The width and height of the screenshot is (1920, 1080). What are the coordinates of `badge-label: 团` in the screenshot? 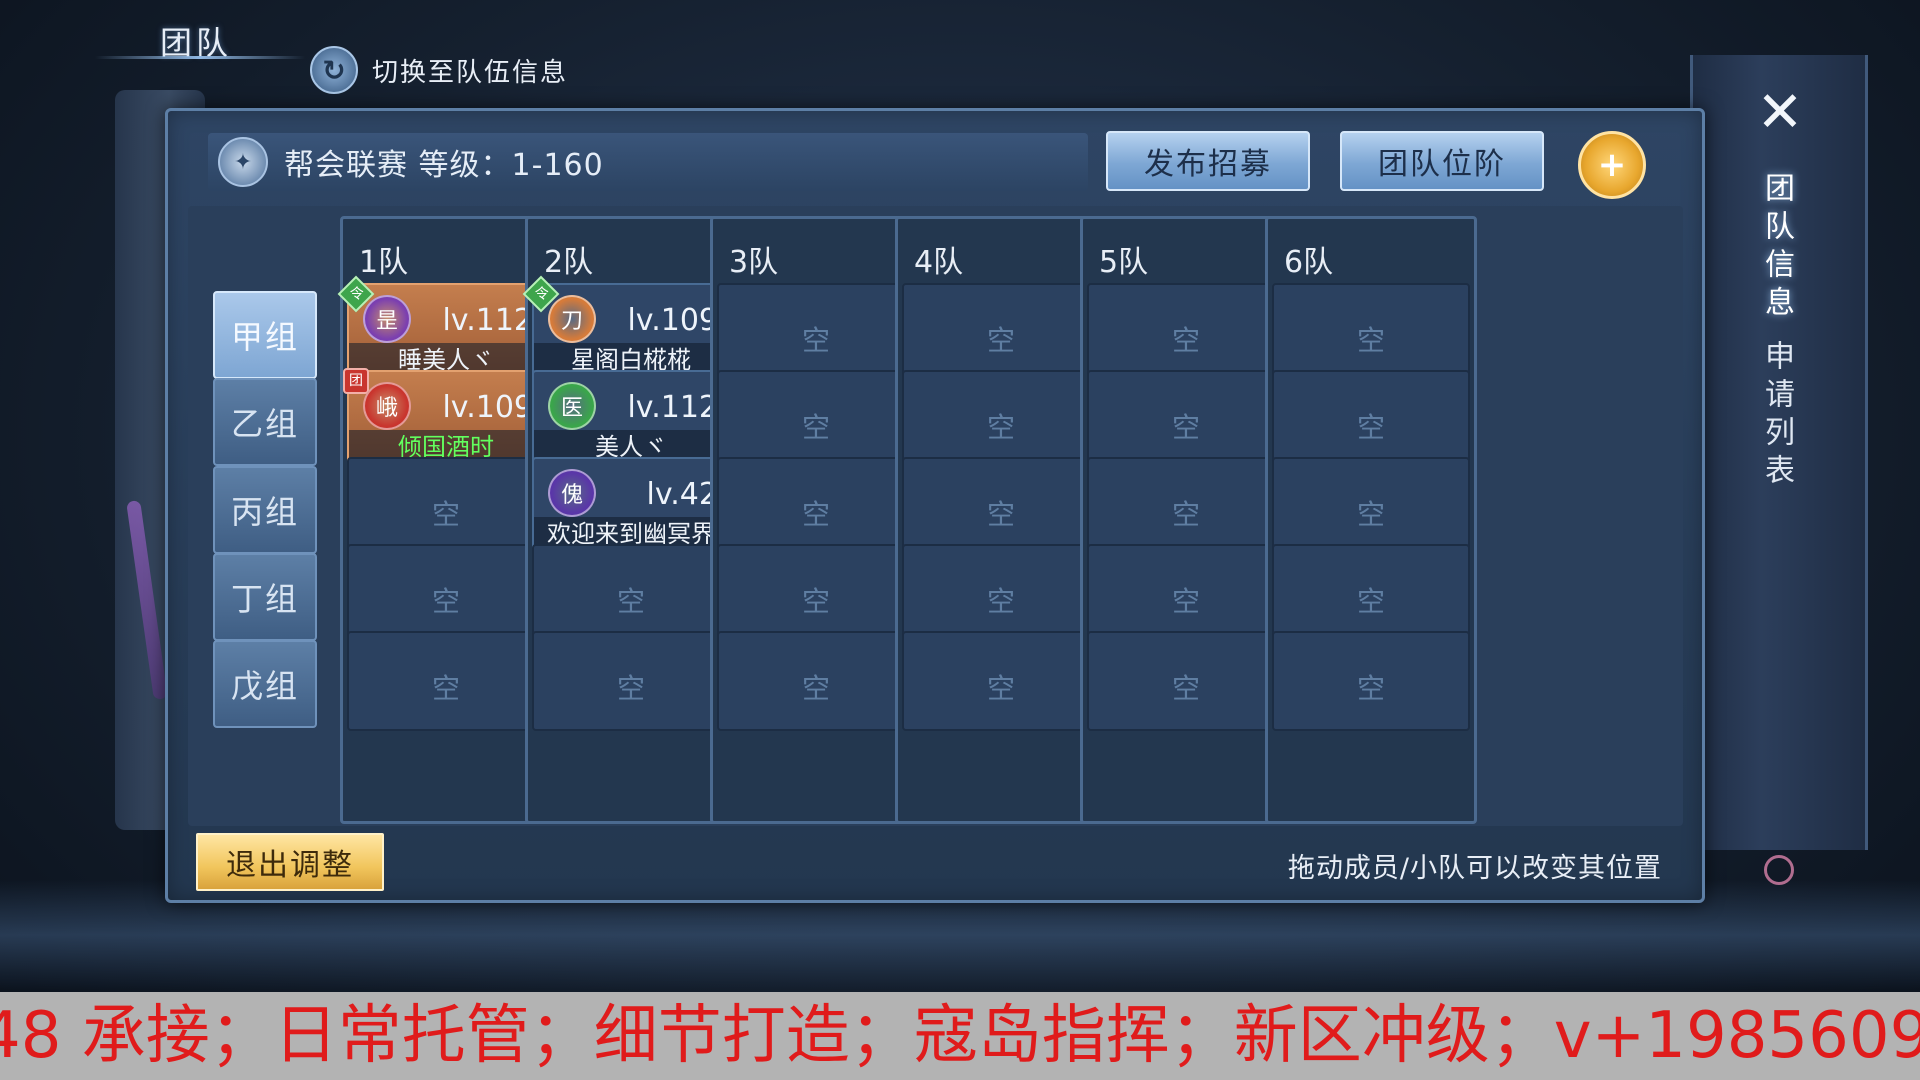 It's located at (356, 381).